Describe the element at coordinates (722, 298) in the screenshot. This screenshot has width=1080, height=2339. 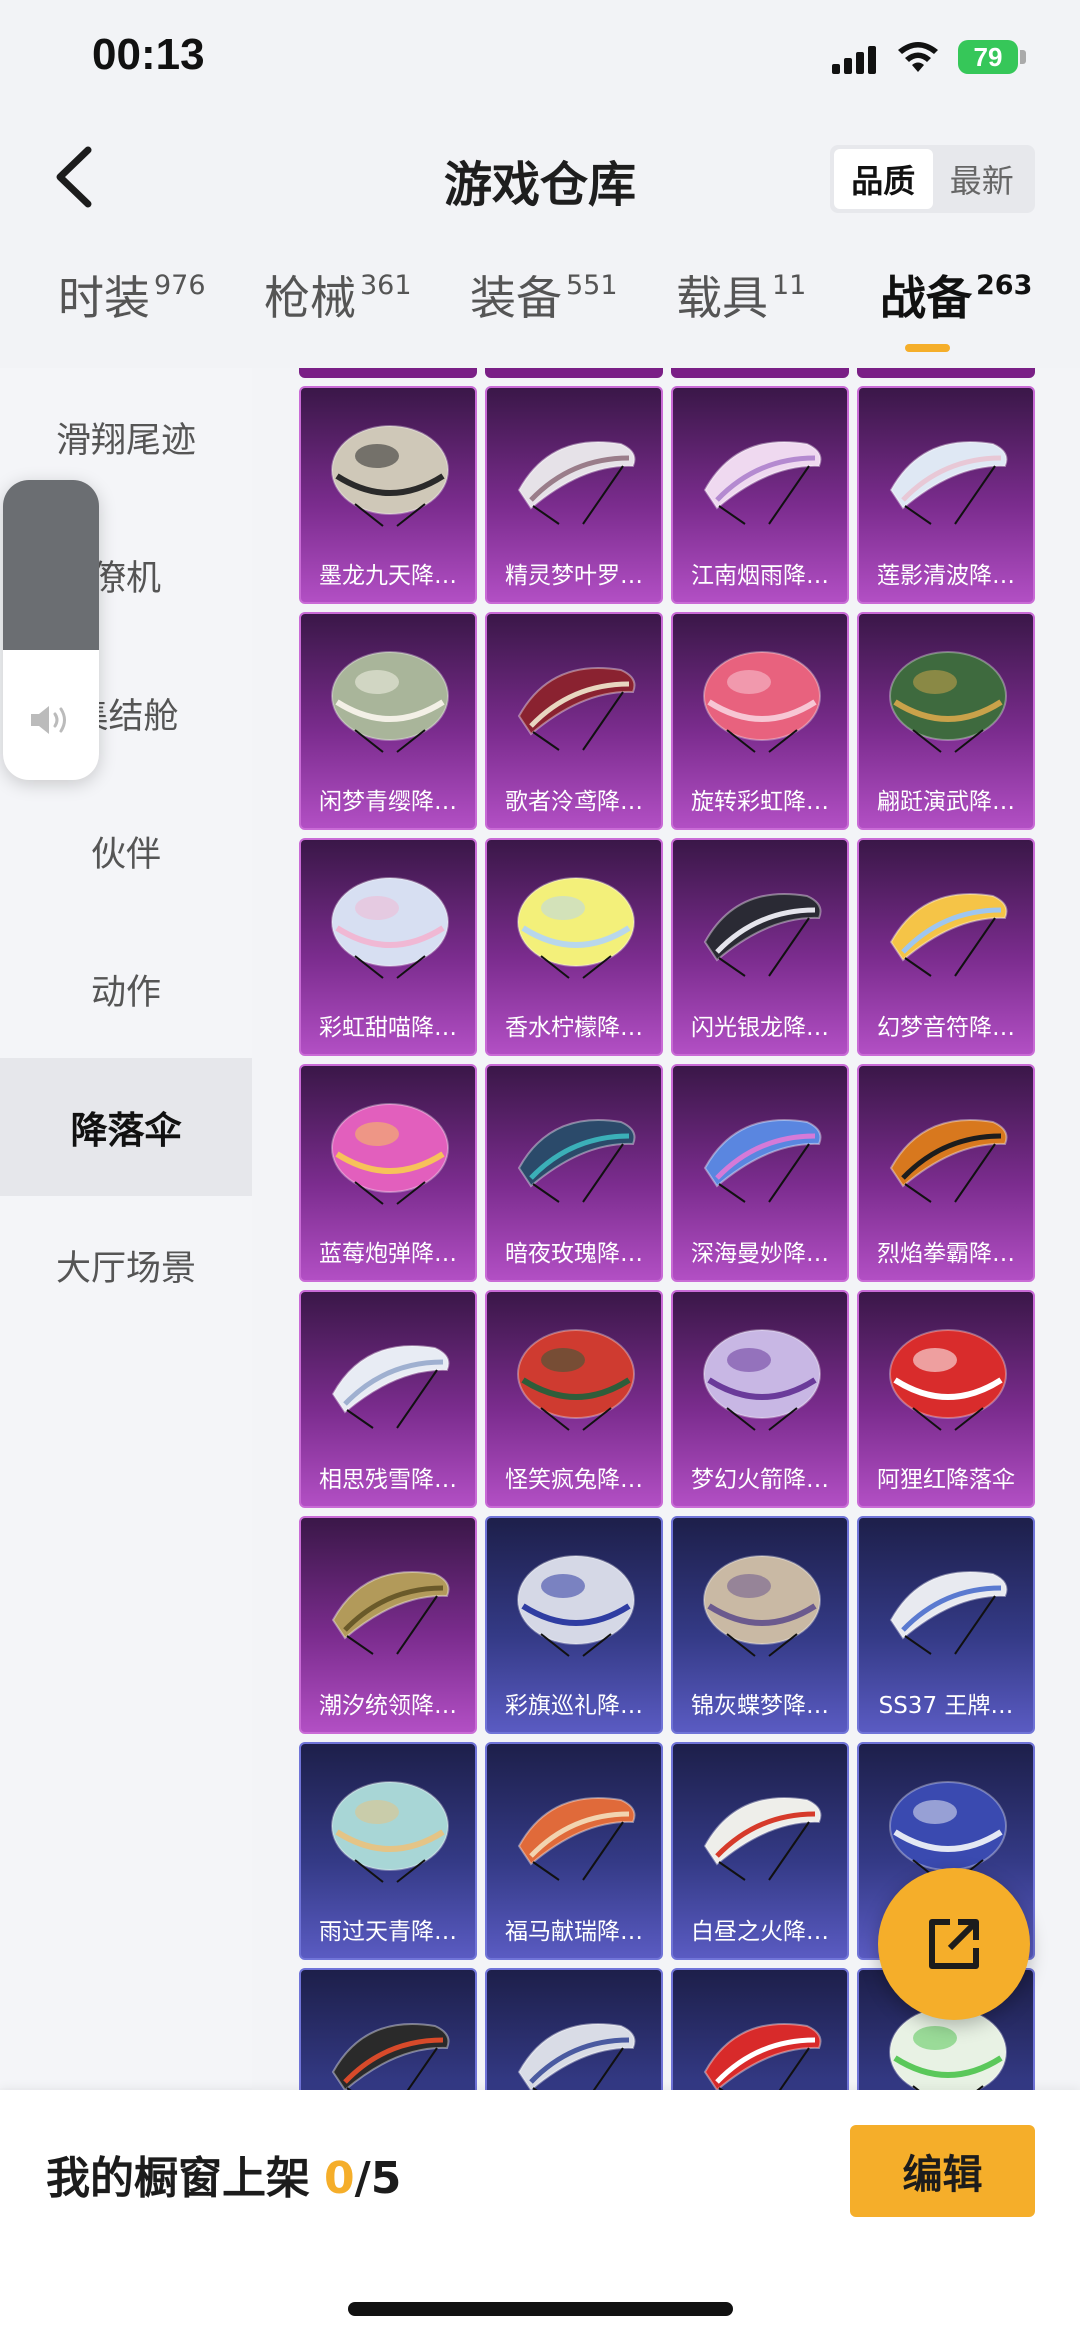
I see `tab-label: 载具` at that location.